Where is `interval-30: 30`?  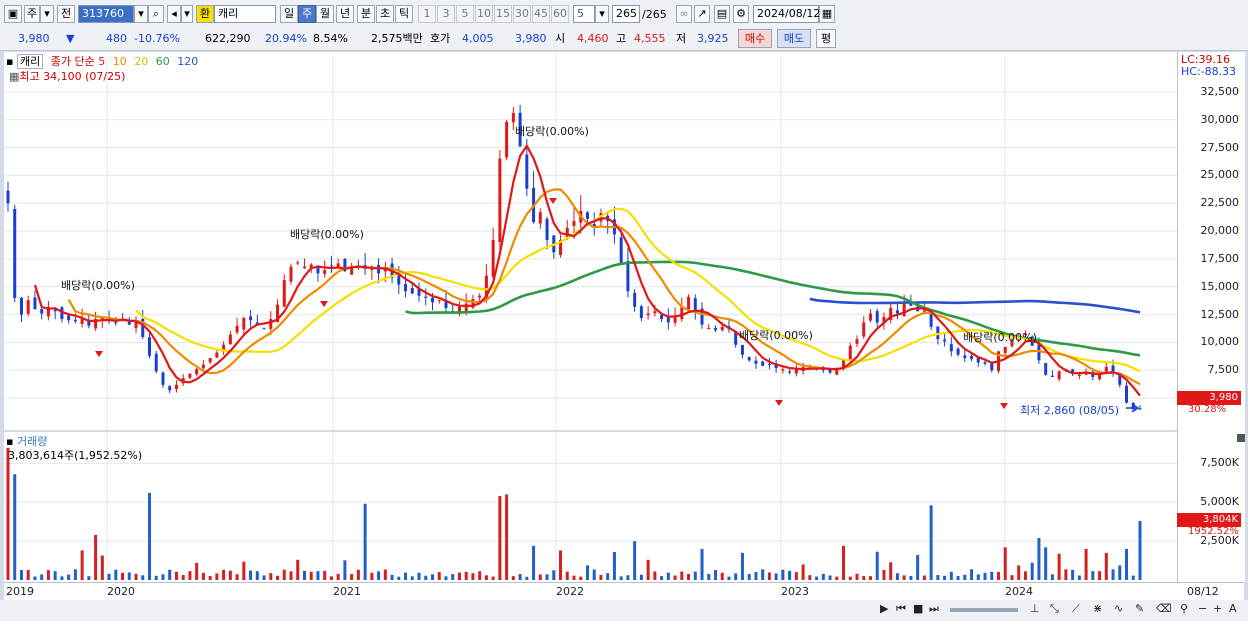
interval-30: 30 is located at coordinates (522, 14).